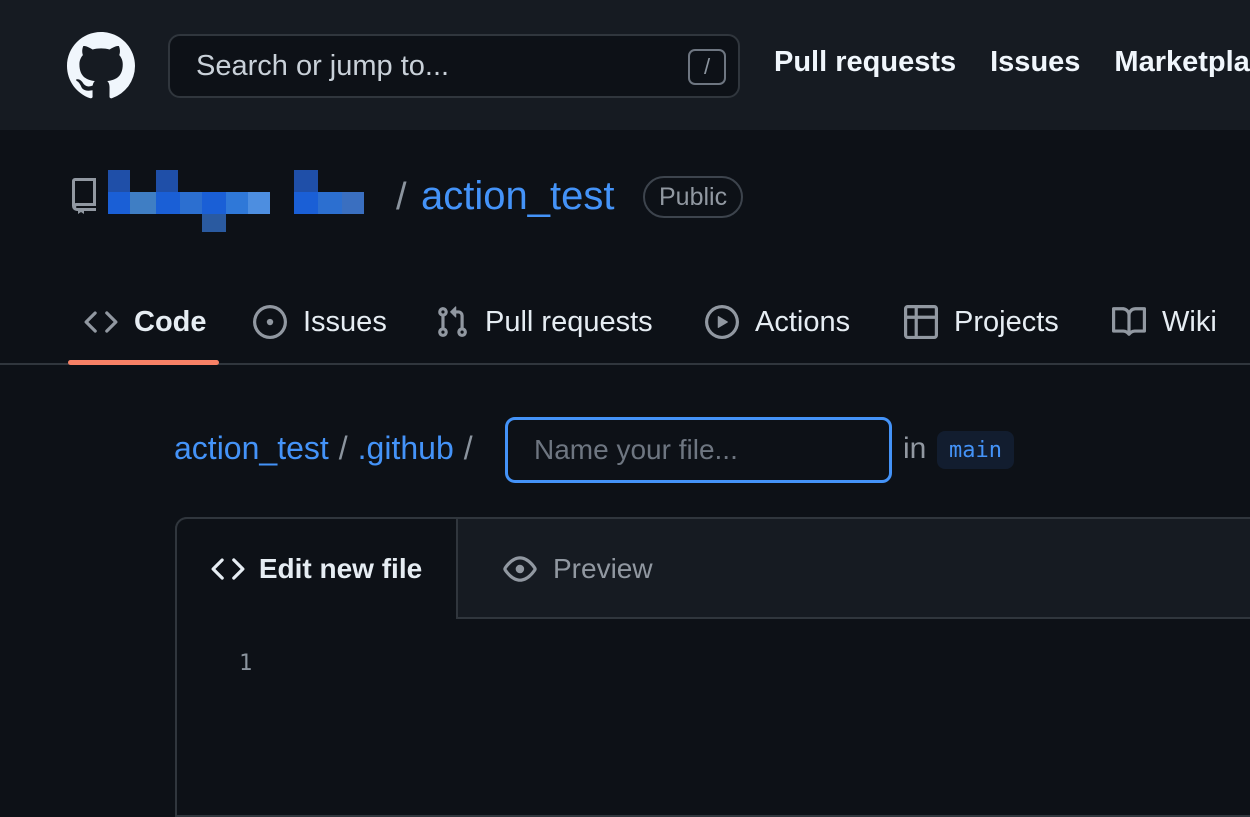 This screenshot has height=817, width=1250. What do you see at coordinates (975, 450) in the screenshot?
I see `branch-badge: main` at bounding box center [975, 450].